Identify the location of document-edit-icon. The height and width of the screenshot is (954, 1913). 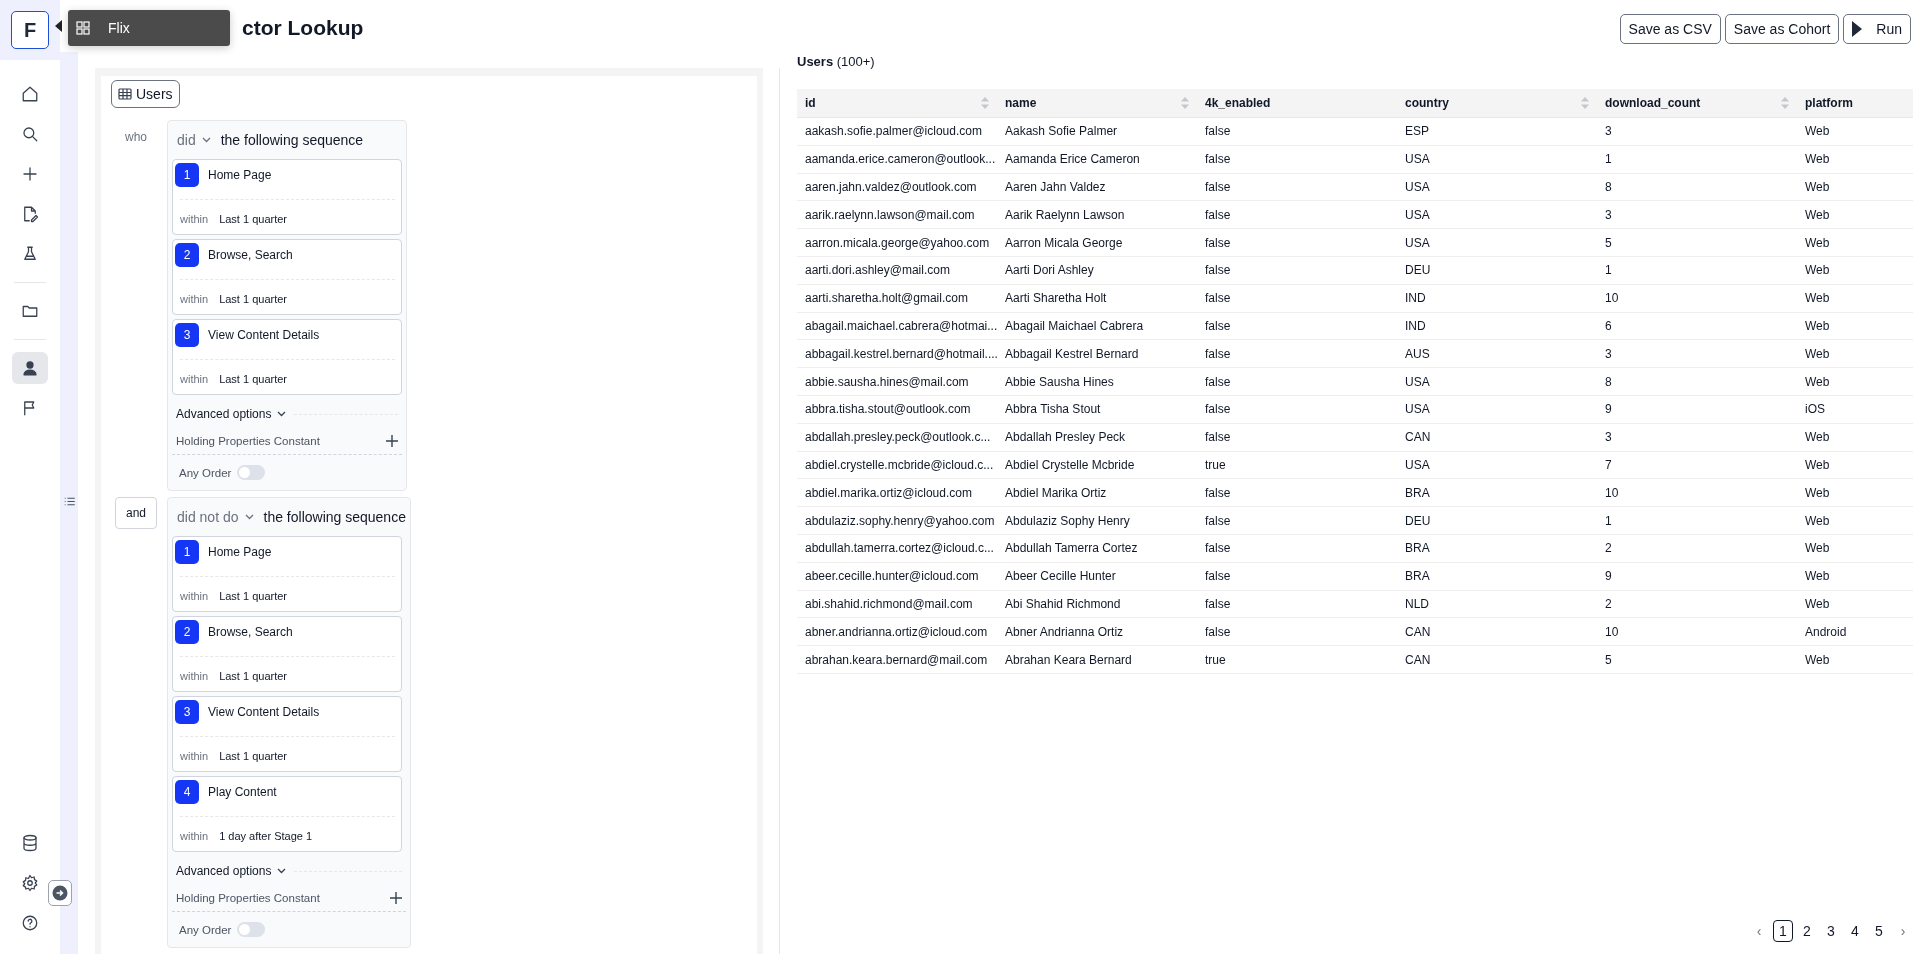
(30, 214).